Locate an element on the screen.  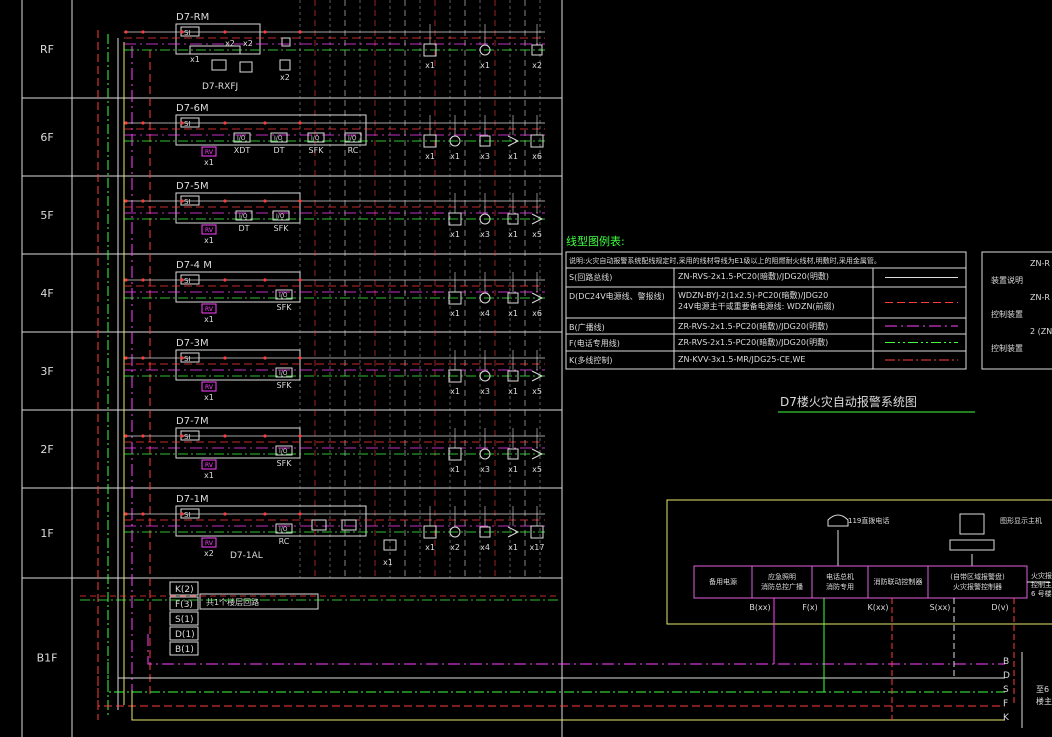
legend-spec: ZR-RVS-2x1.5-PC20(暗敷)/JDG20(明敷) is located at coordinates (753, 342).